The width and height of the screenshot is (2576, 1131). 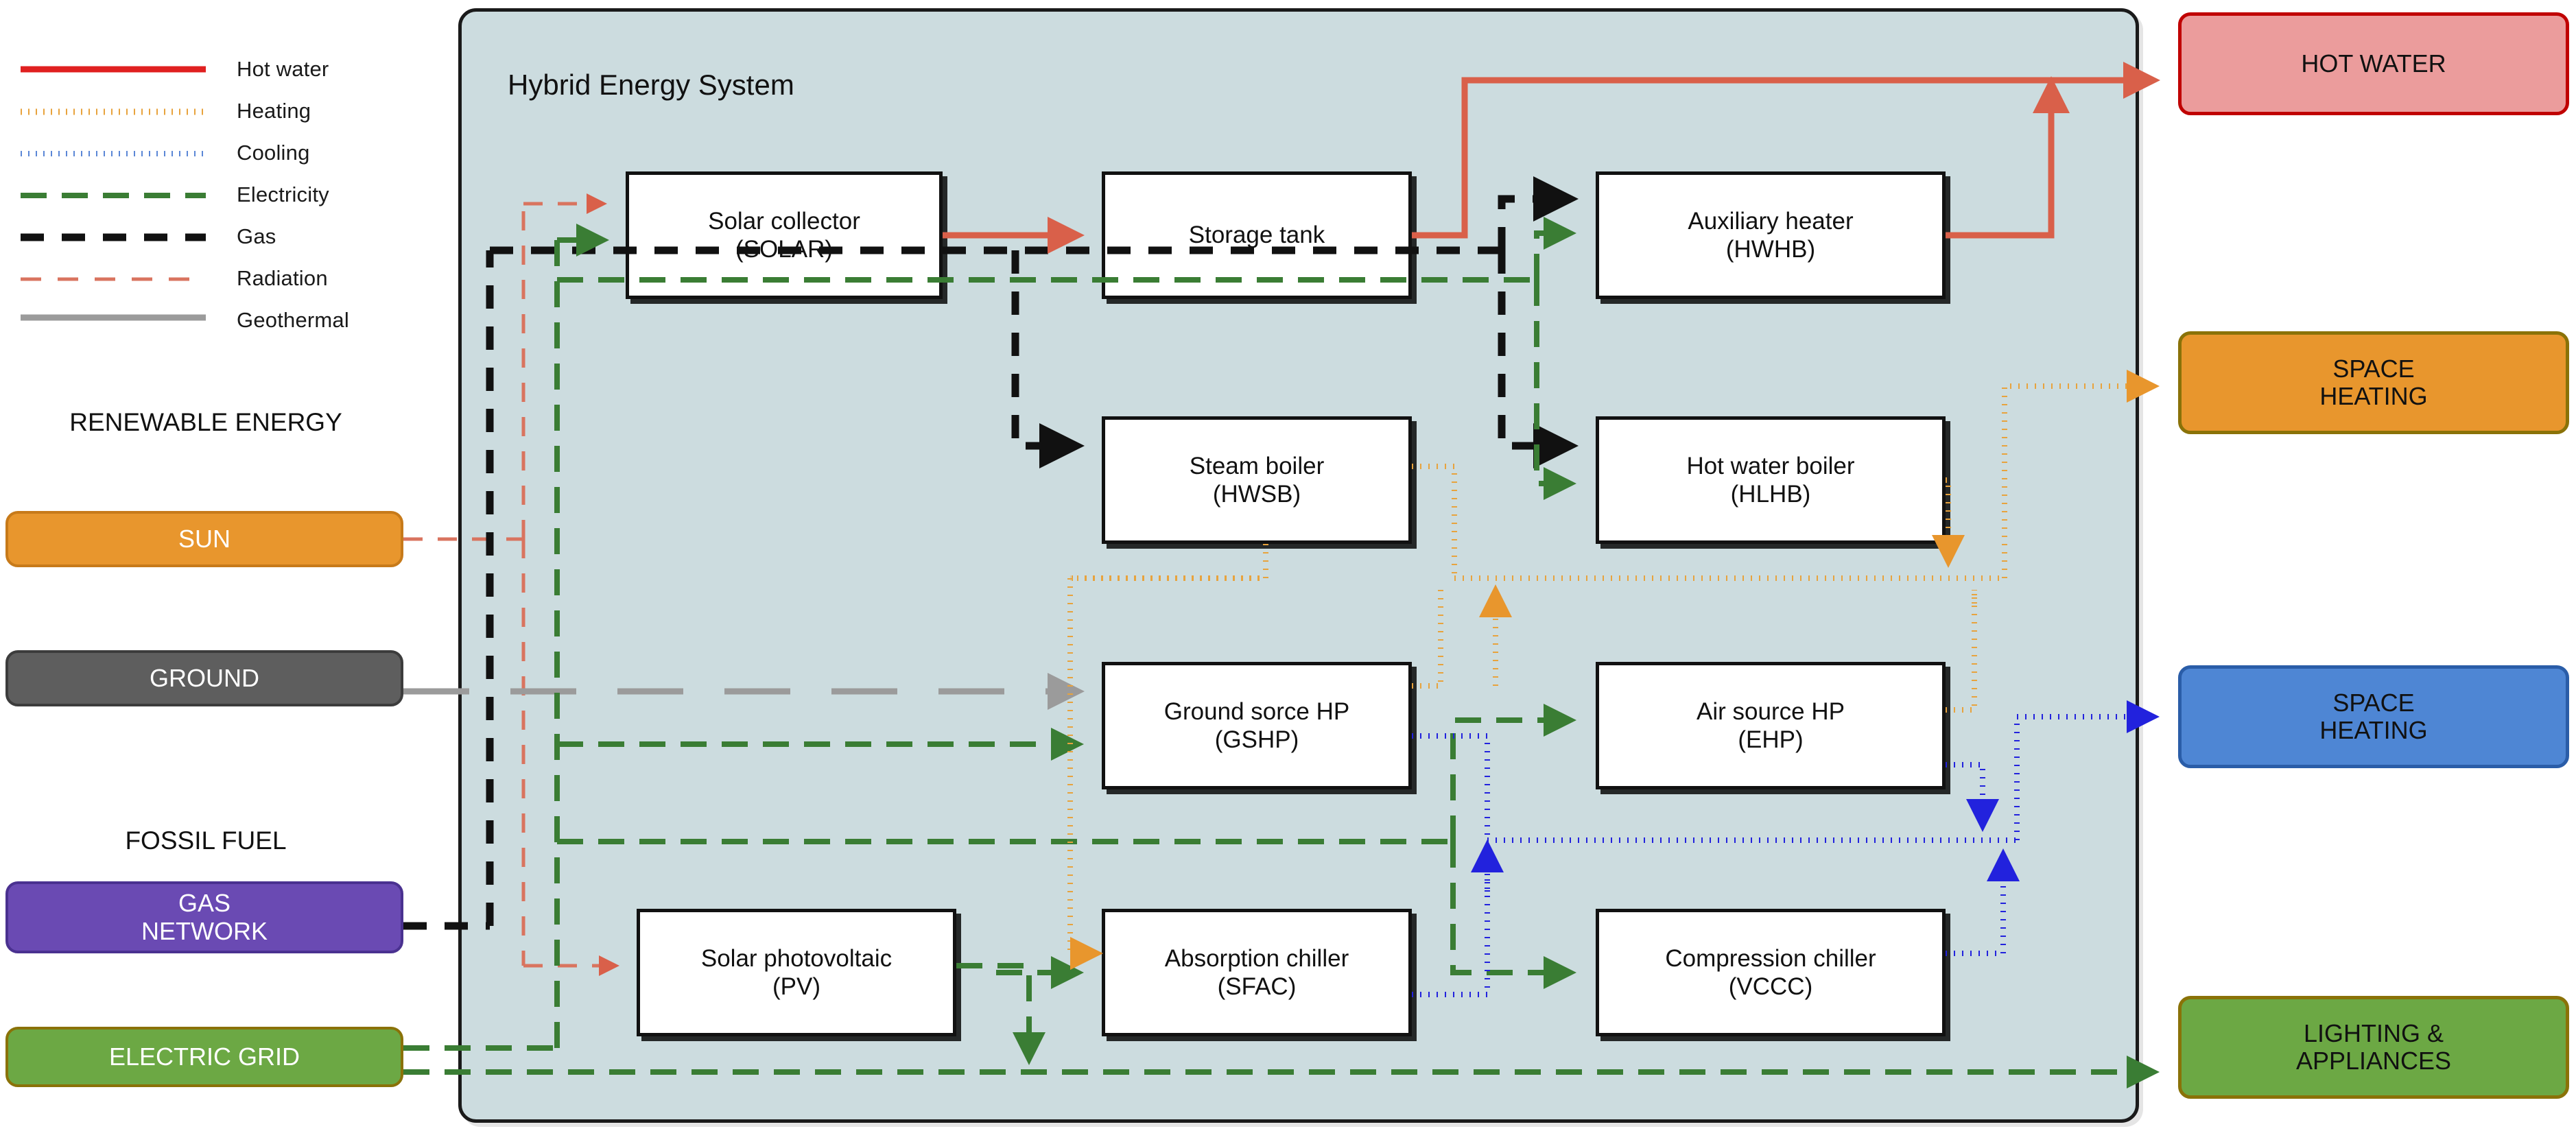 What do you see at coordinates (219, 236) in the screenshot?
I see `legend-item: Gas` at bounding box center [219, 236].